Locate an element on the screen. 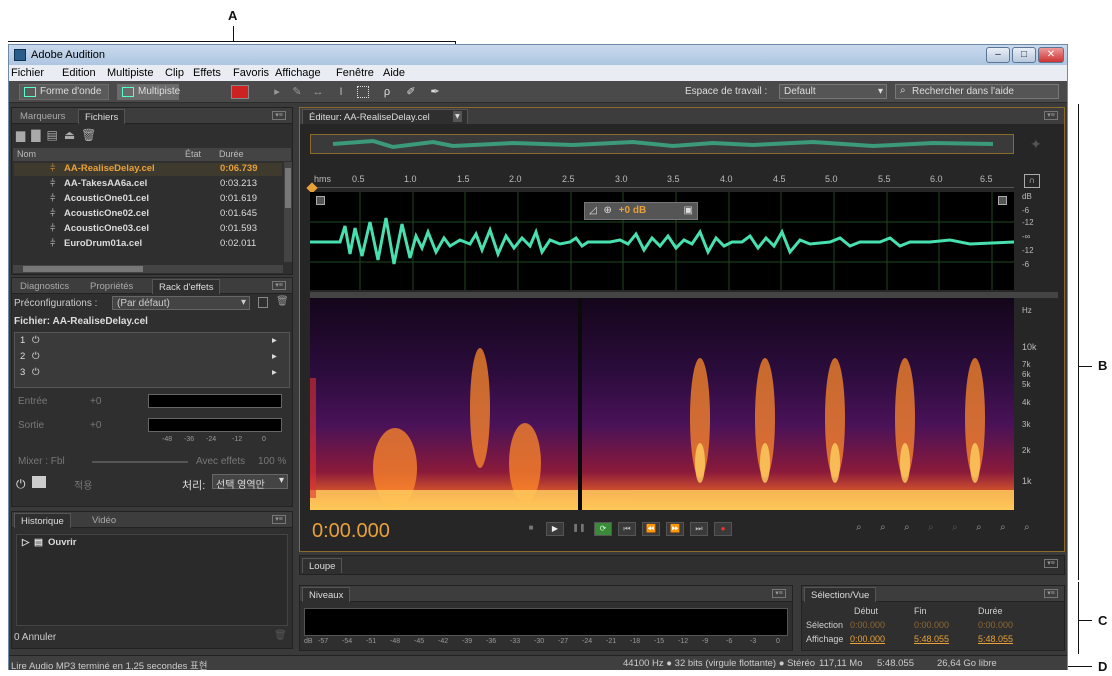  menu-favoris: Favoris is located at coordinates (251, 73).